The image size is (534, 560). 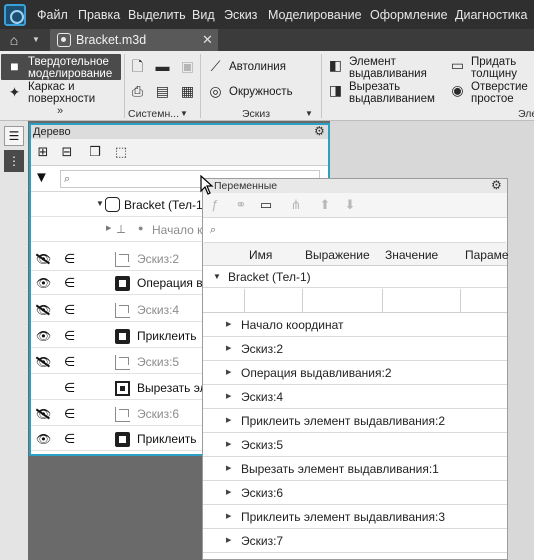 I want to click on menu-edit: Правка, so click(x=99, y=14).